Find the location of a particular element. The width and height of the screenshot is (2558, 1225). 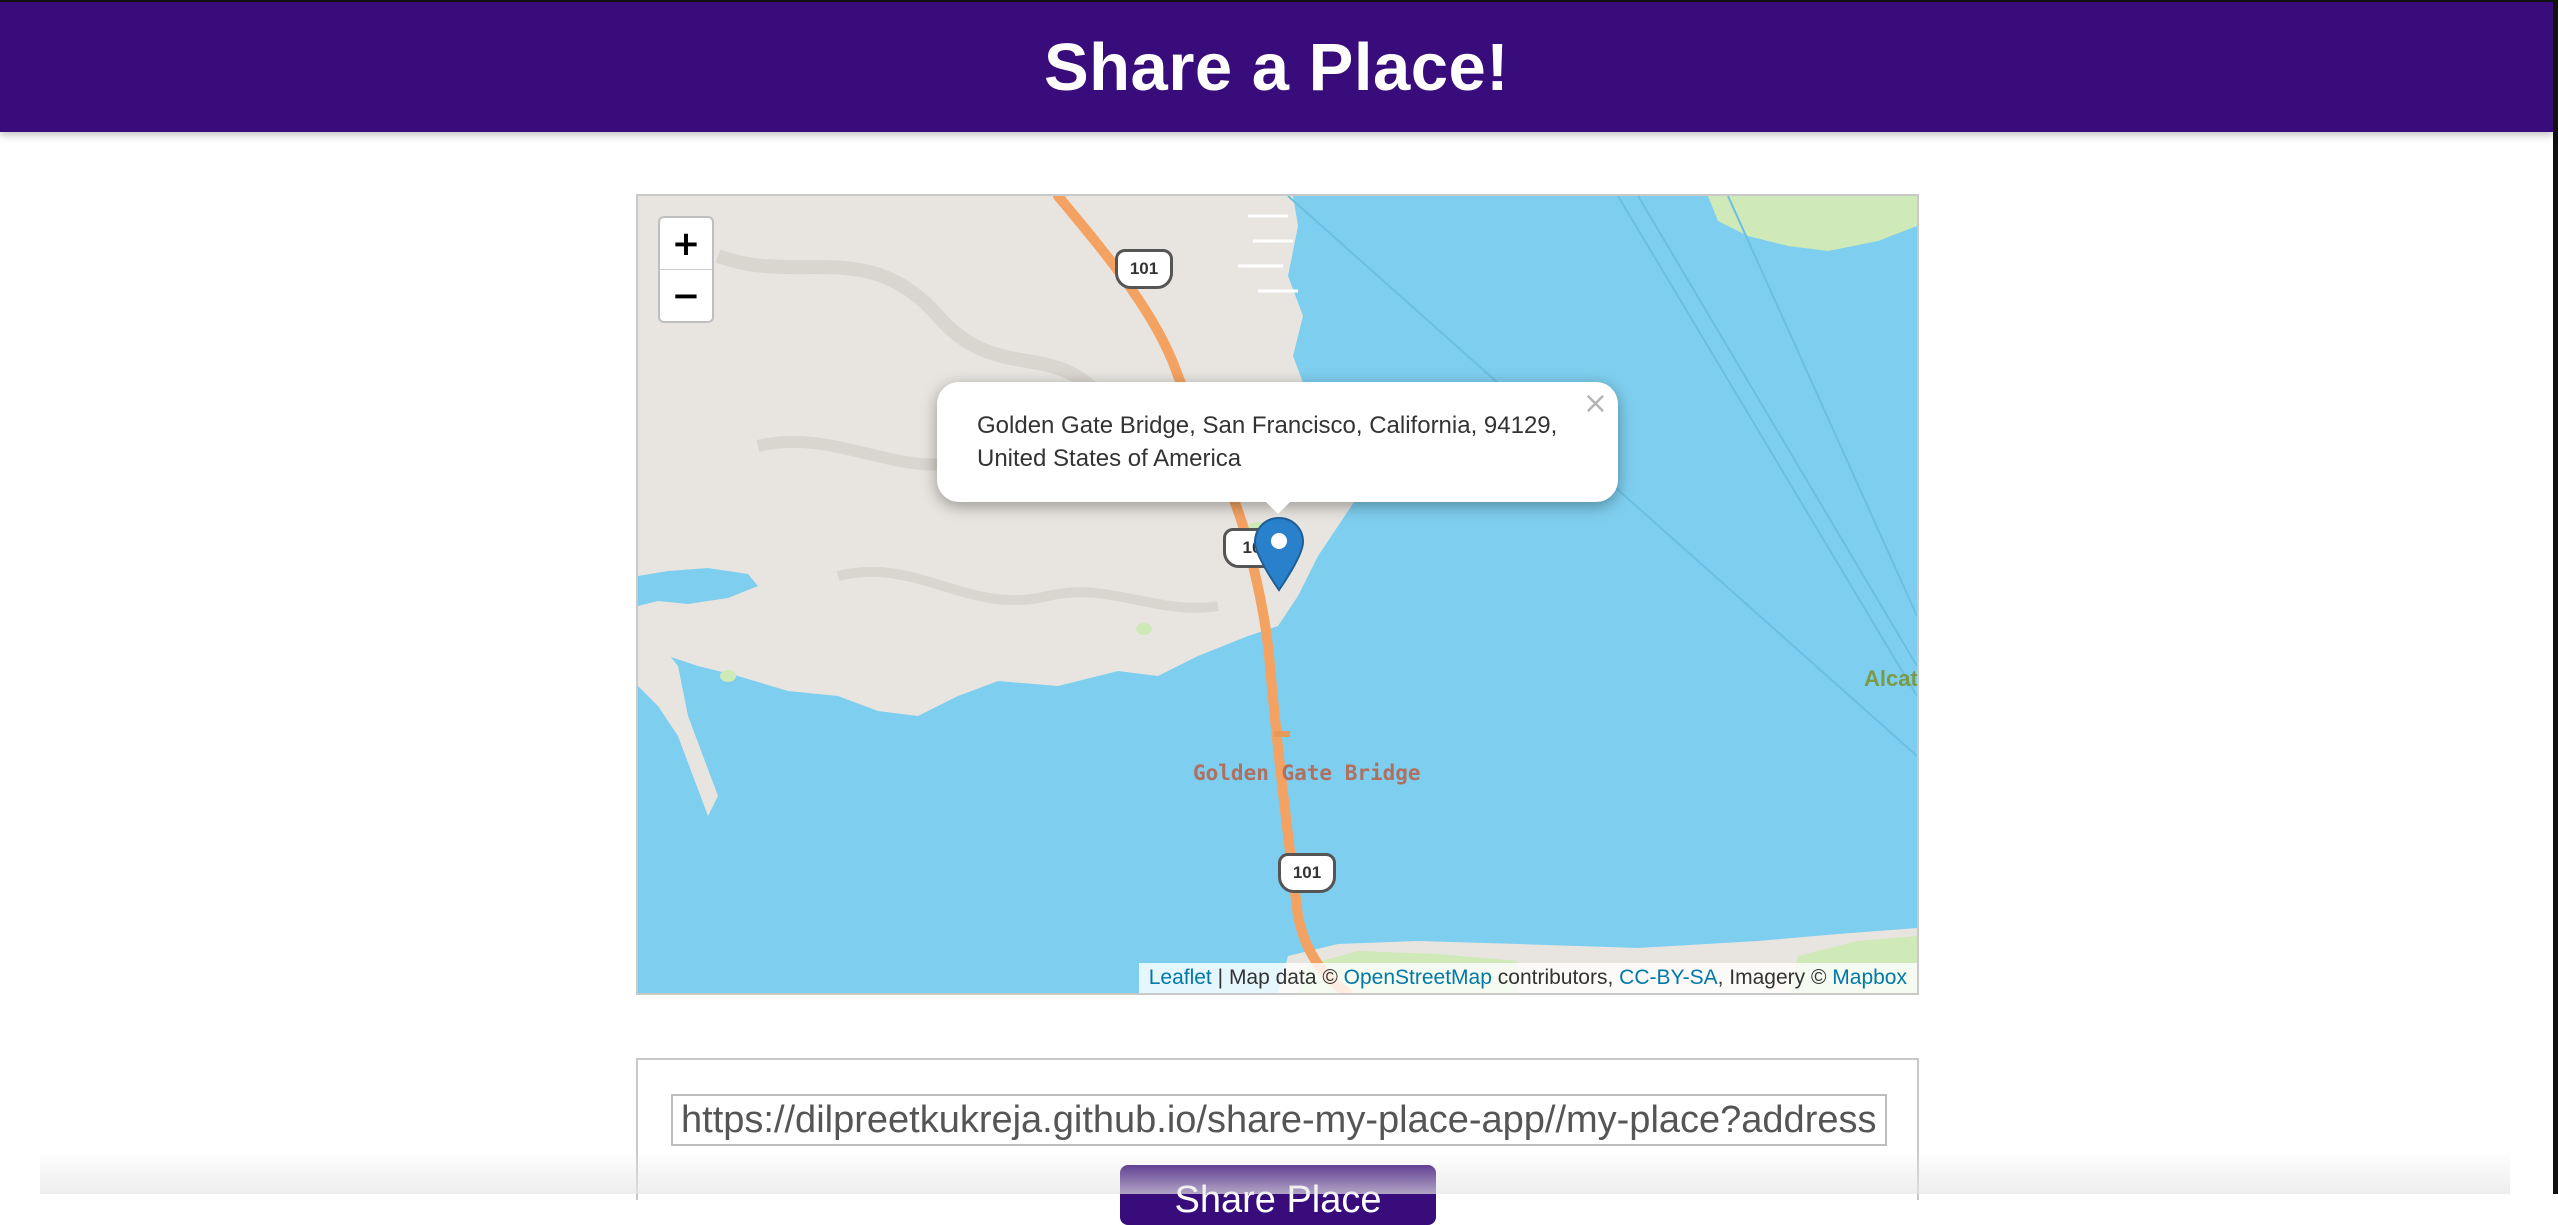

attribution-map-data: Map data © is located at coordinates (1283, 977).